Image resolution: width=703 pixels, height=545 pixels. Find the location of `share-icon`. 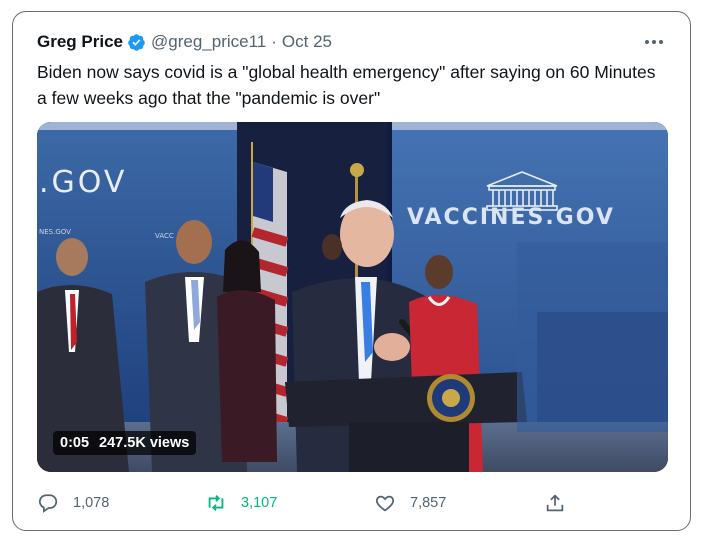

share-icon is located at coordinates (555, 503).